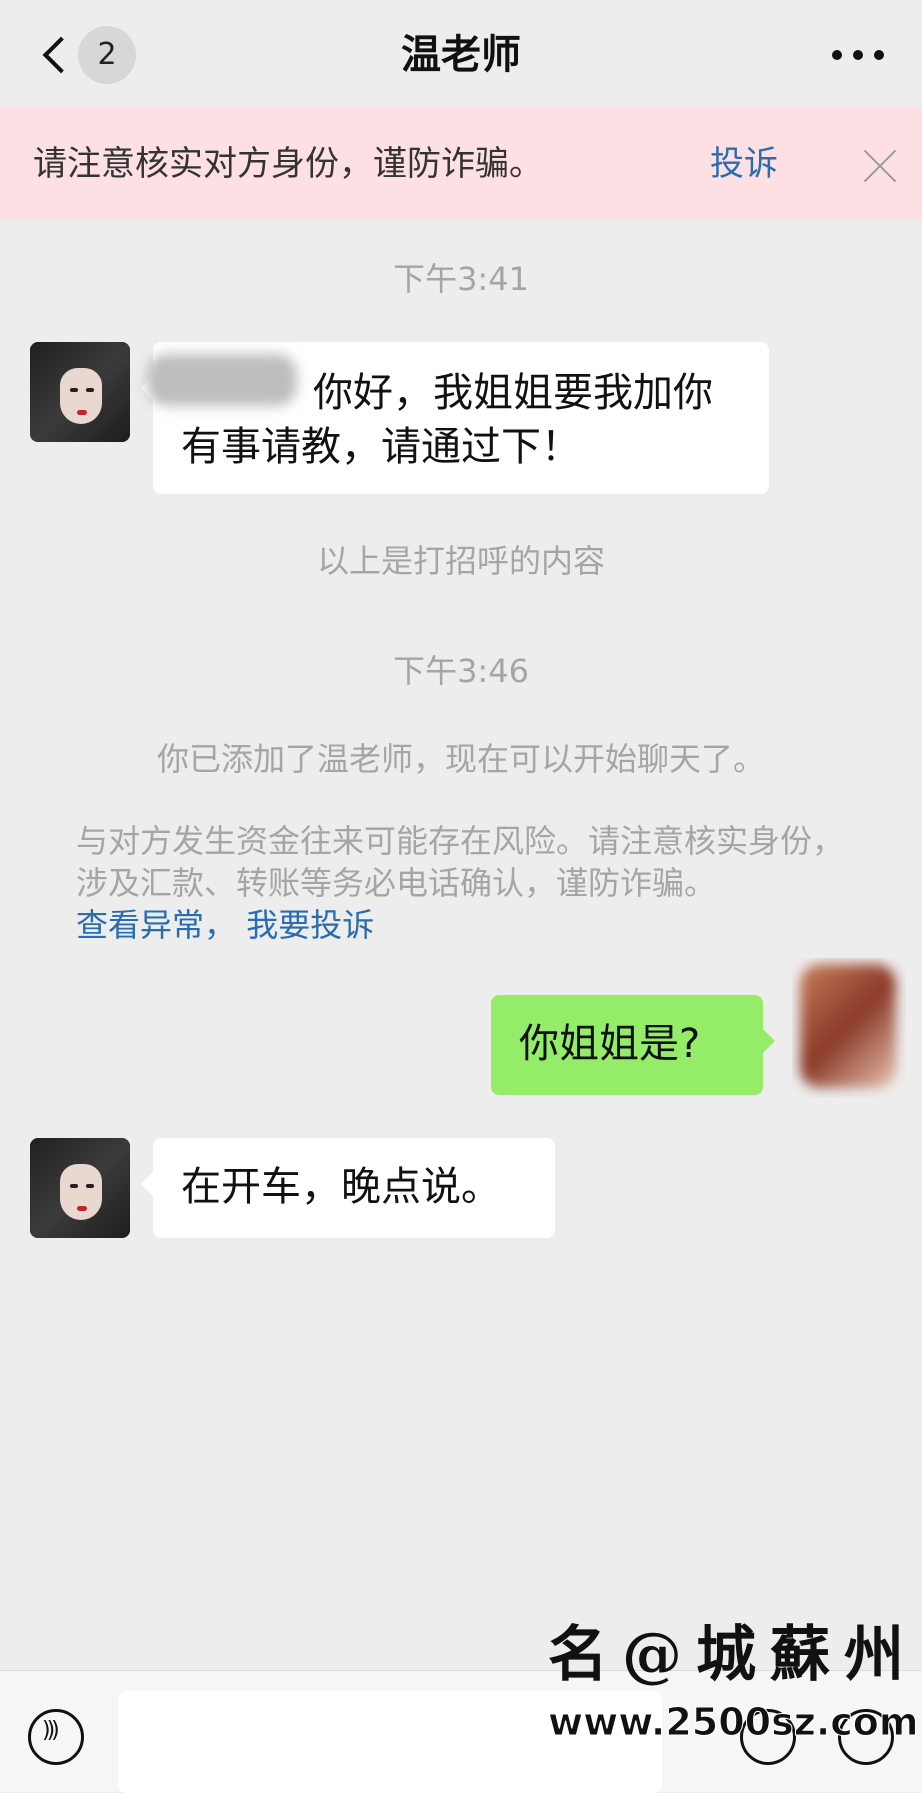 This screenshot has width=922, height=1793. Describe the element at coordinates (460, 561) in the screenshot. I see `greeting-note: 以上是打招呼的内容` at that location.